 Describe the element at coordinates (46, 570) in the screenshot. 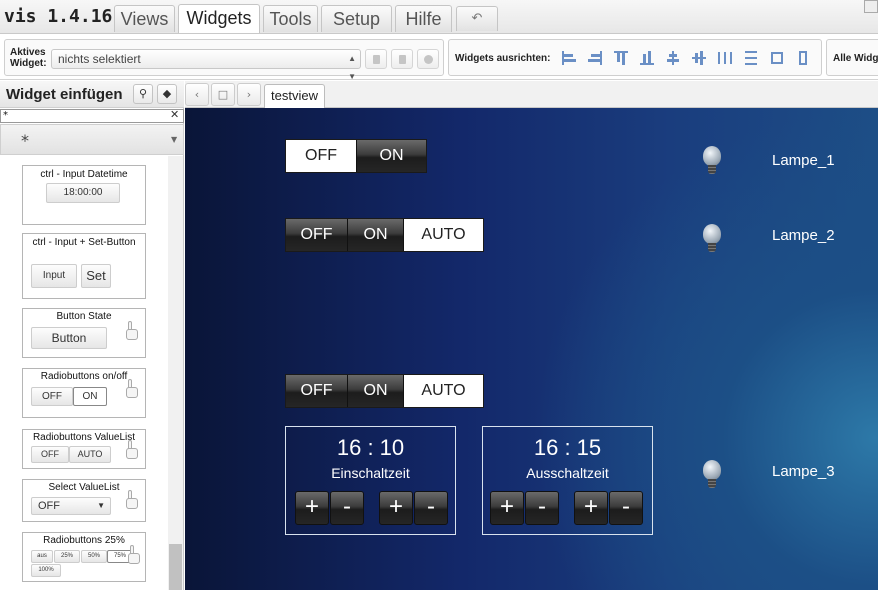

I see `option-sample-button: 100%` at that location.